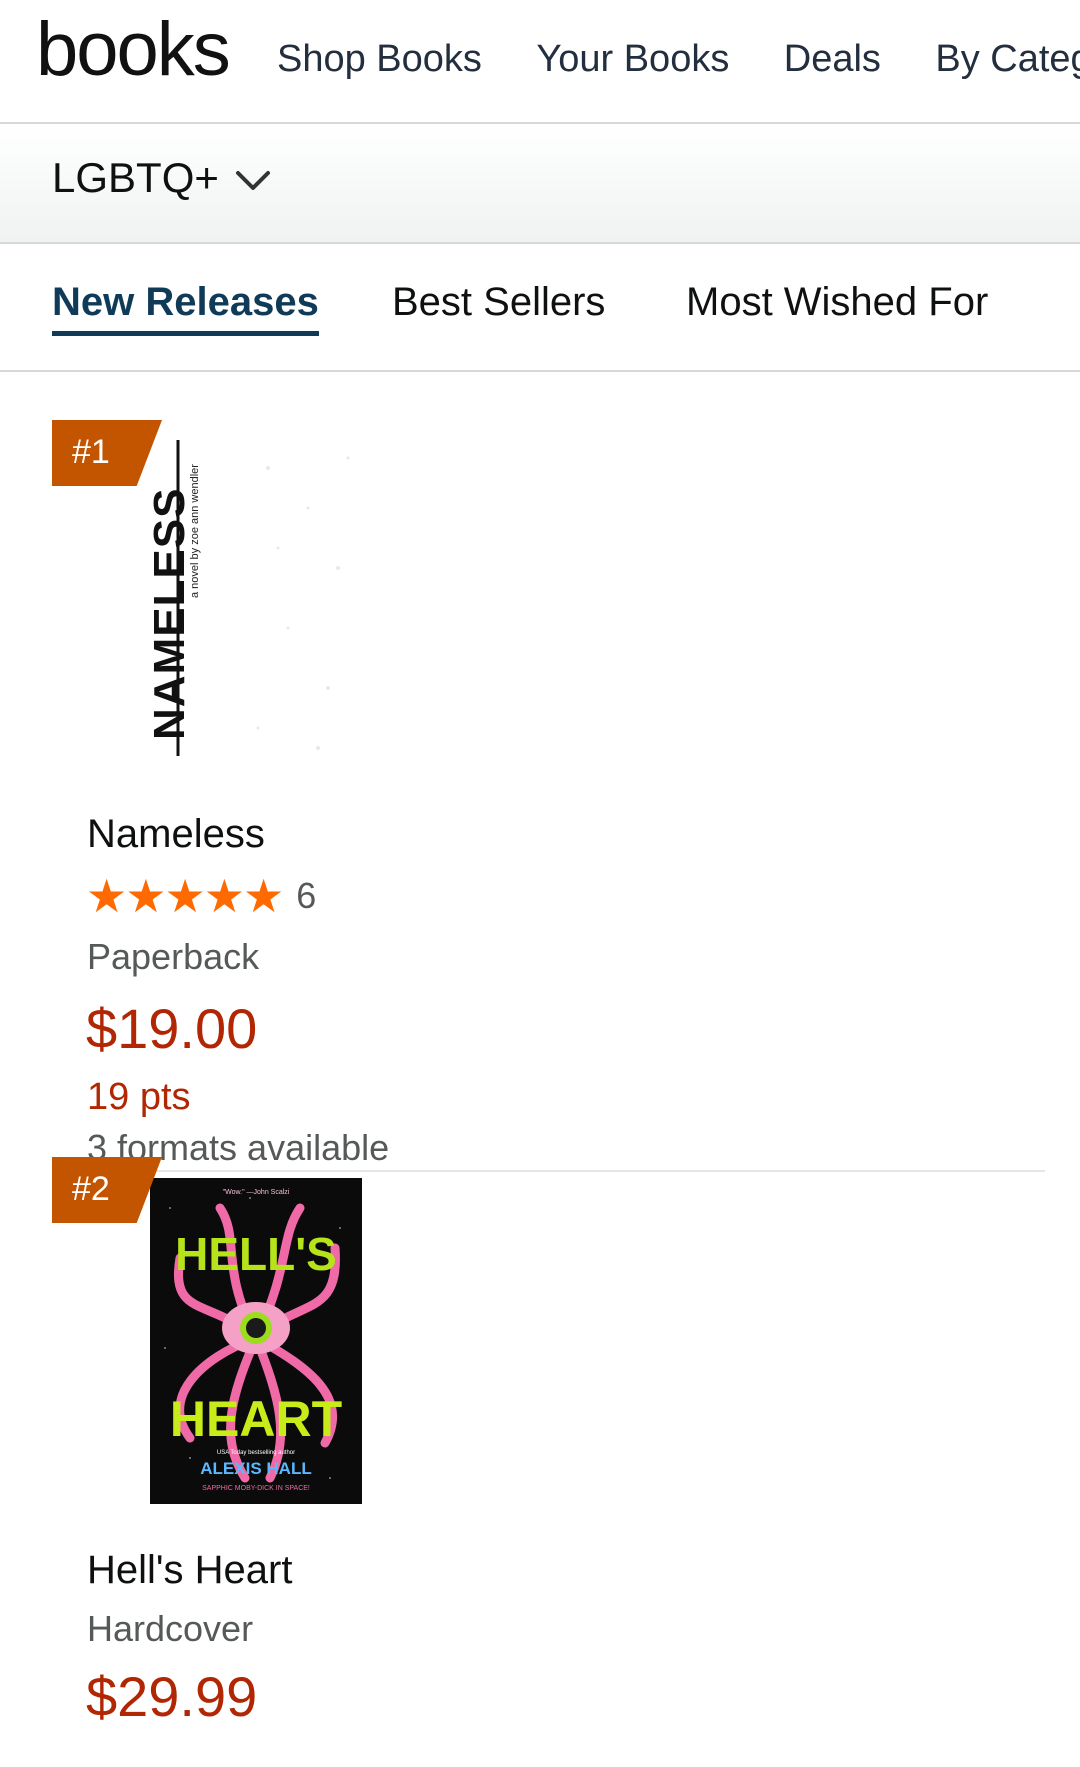  I want to click on svg-text: ALEXIS HALL, so click(255, 1468).